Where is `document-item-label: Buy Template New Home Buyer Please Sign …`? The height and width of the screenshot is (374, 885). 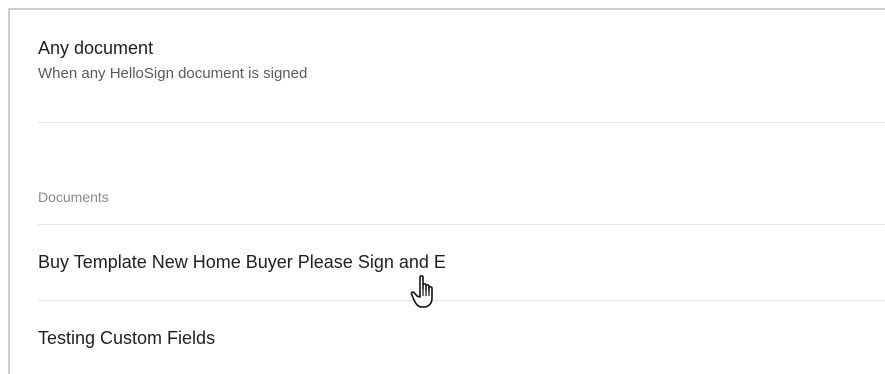 document-item-label: Buy Template New Home Buyer Please Sign … is located at coordinates (242, 262).